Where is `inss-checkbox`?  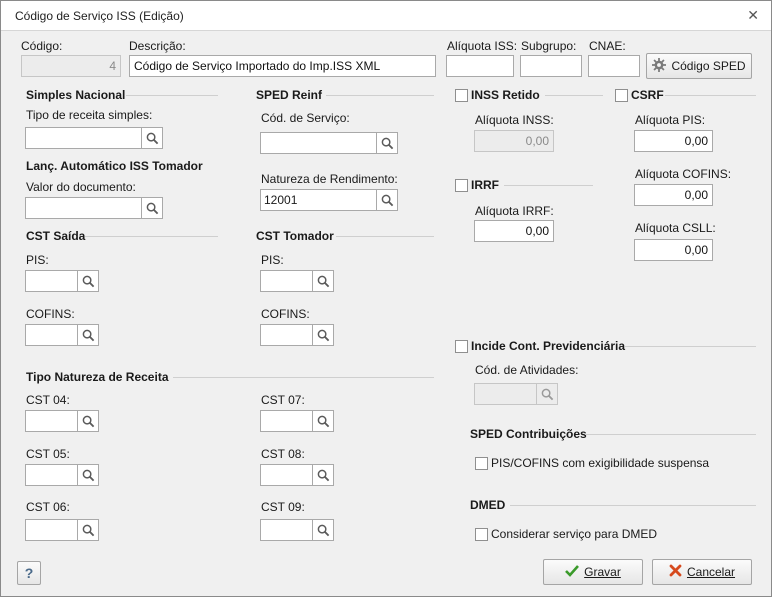 inss-checkbox is located at coordinates (461, 95).